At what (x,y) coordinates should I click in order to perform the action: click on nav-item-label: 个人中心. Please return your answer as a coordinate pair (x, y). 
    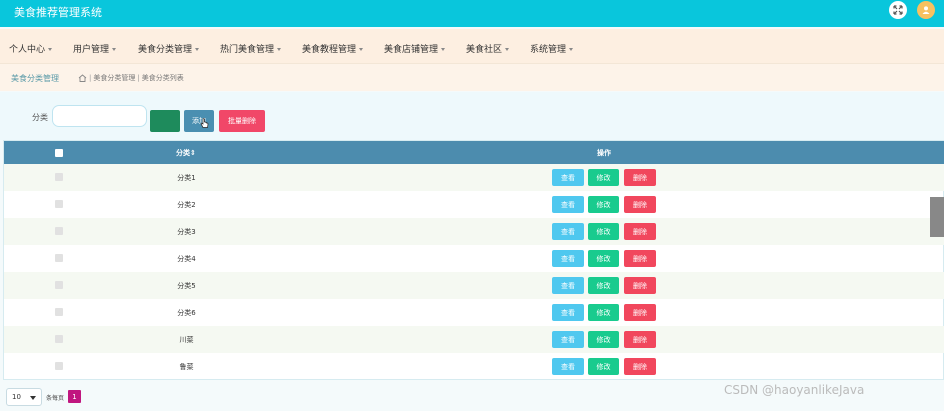
    Looking at the image, I should click on (27, 50).